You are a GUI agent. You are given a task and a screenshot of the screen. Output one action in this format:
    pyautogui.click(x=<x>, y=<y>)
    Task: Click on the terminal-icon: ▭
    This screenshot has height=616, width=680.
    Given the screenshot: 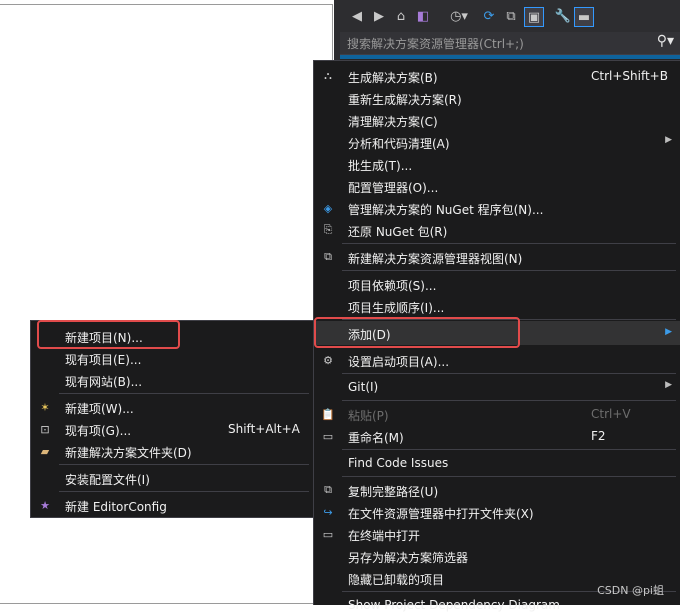 What is the action you would take?
    pyautogui.click(x=328, y=534)
    